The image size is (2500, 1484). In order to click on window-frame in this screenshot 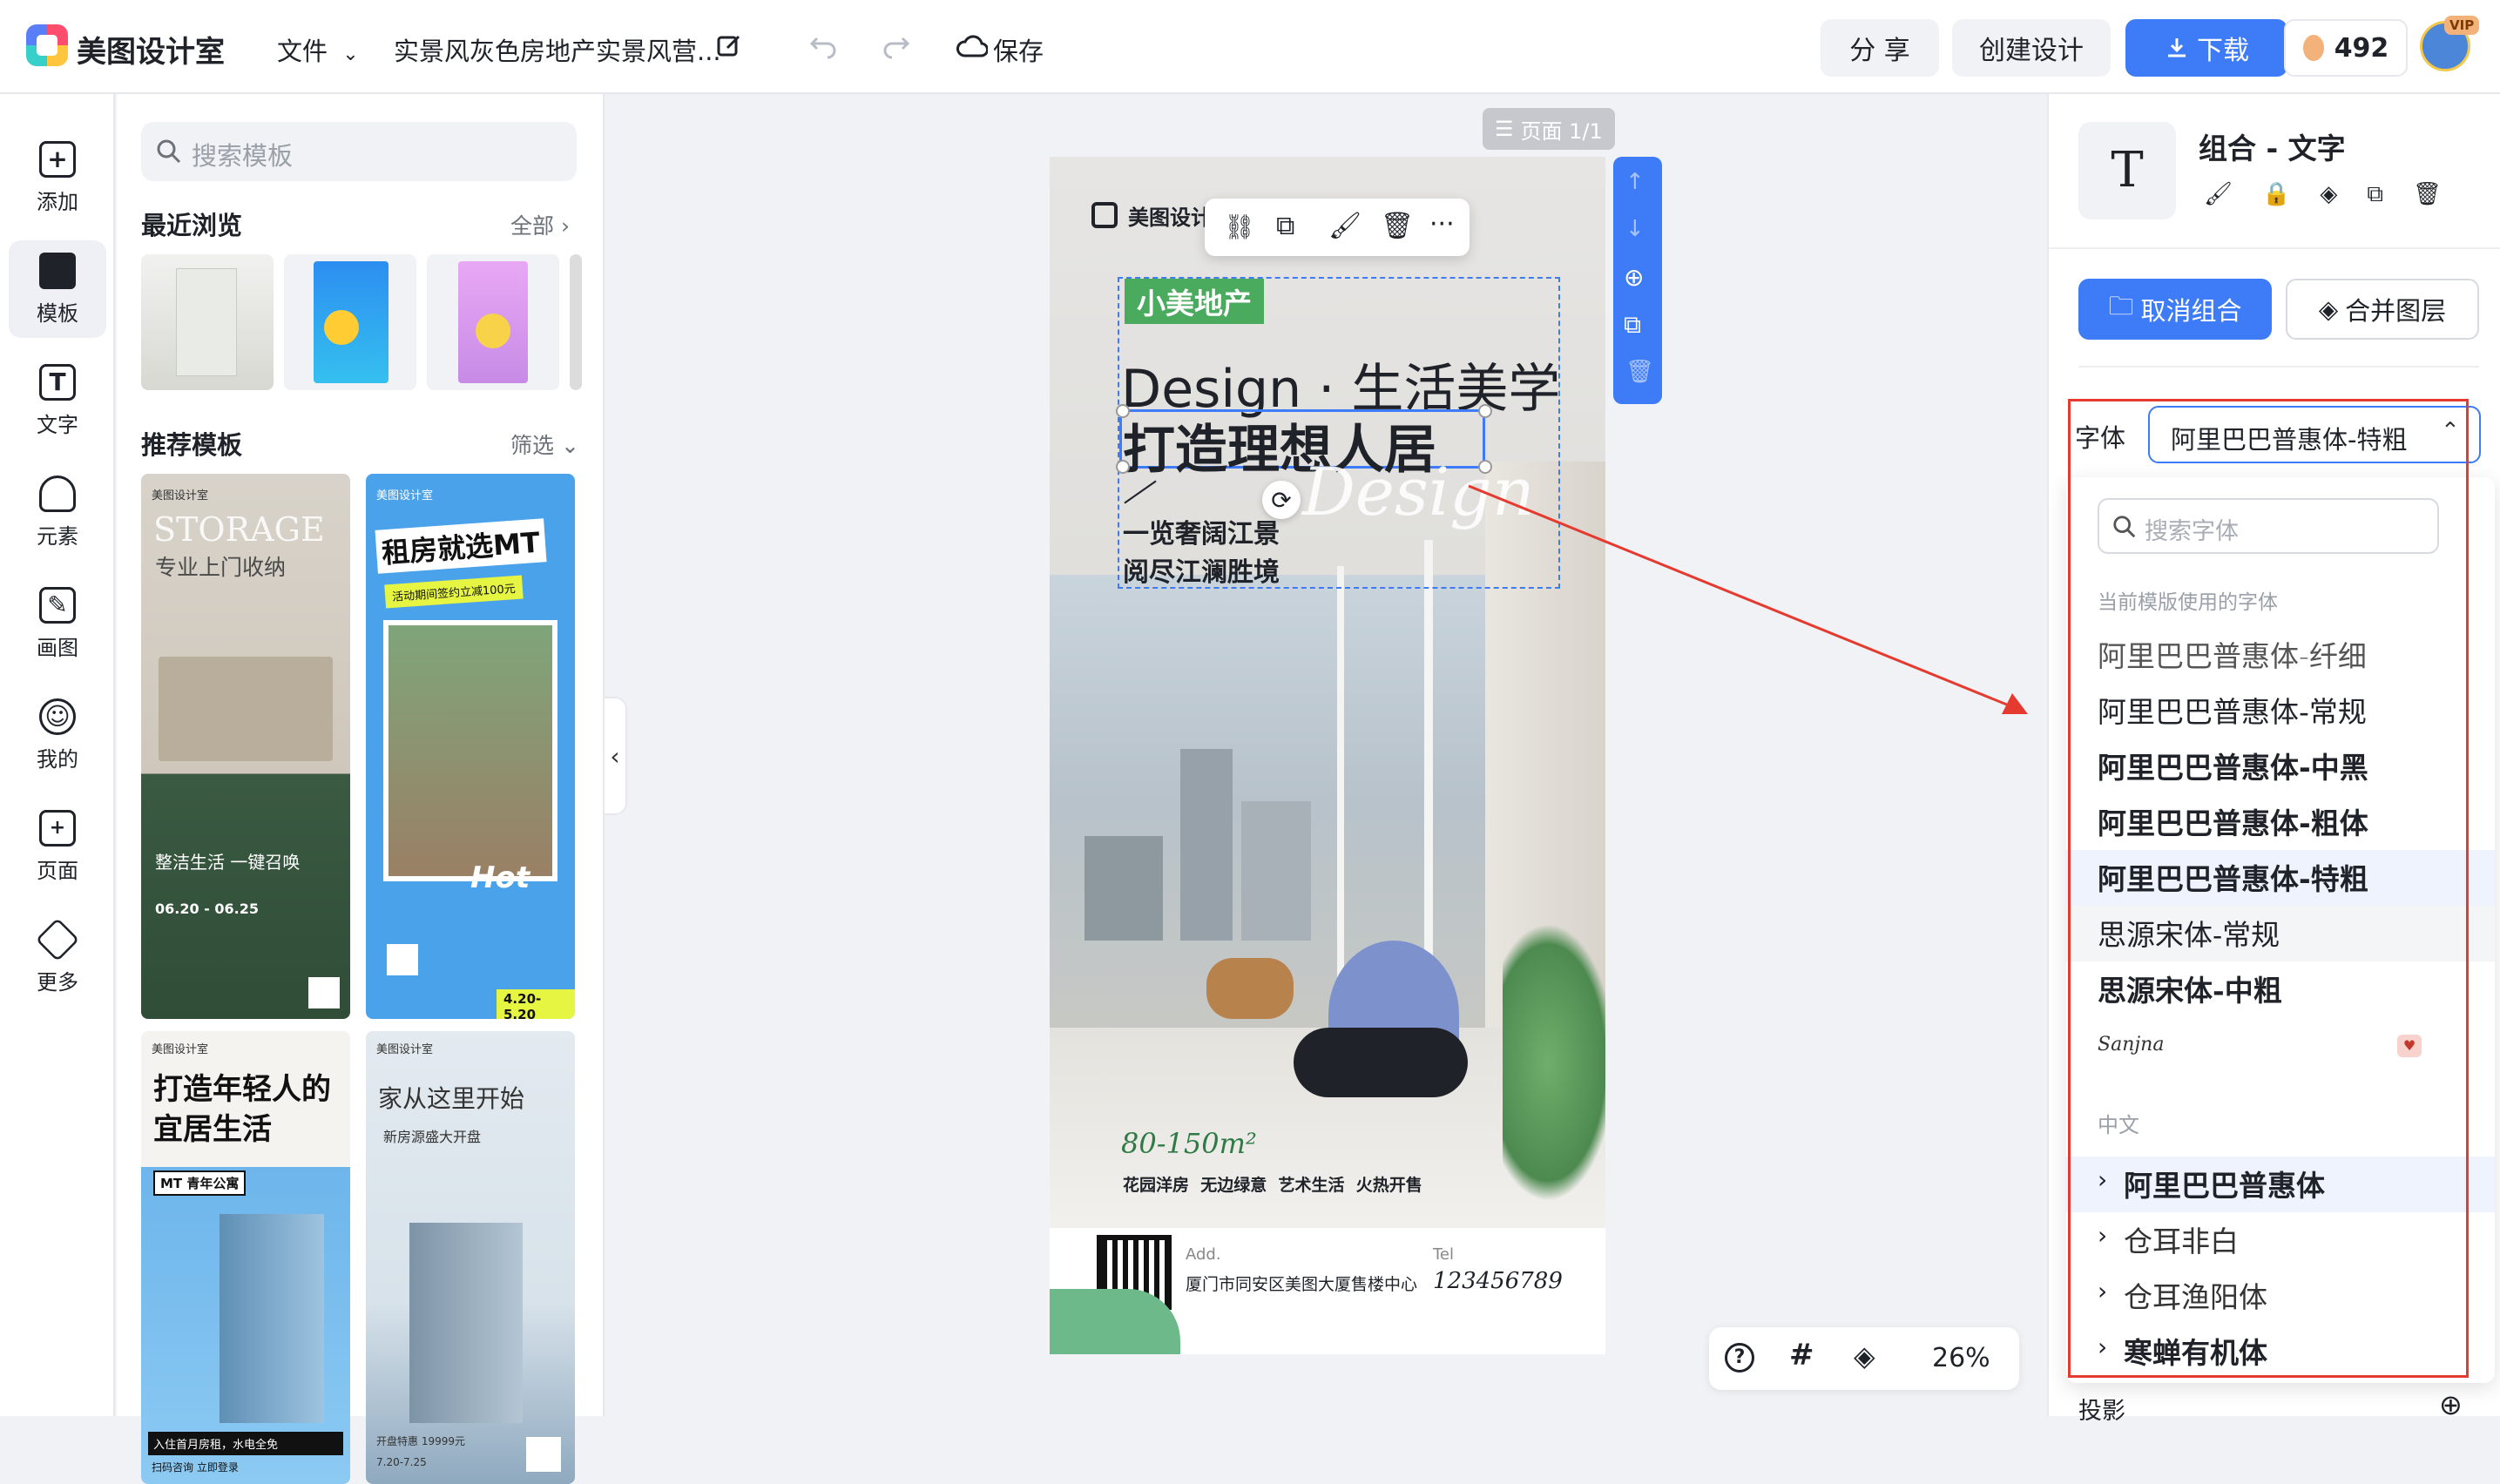, I will do `click(1340, 792)`.